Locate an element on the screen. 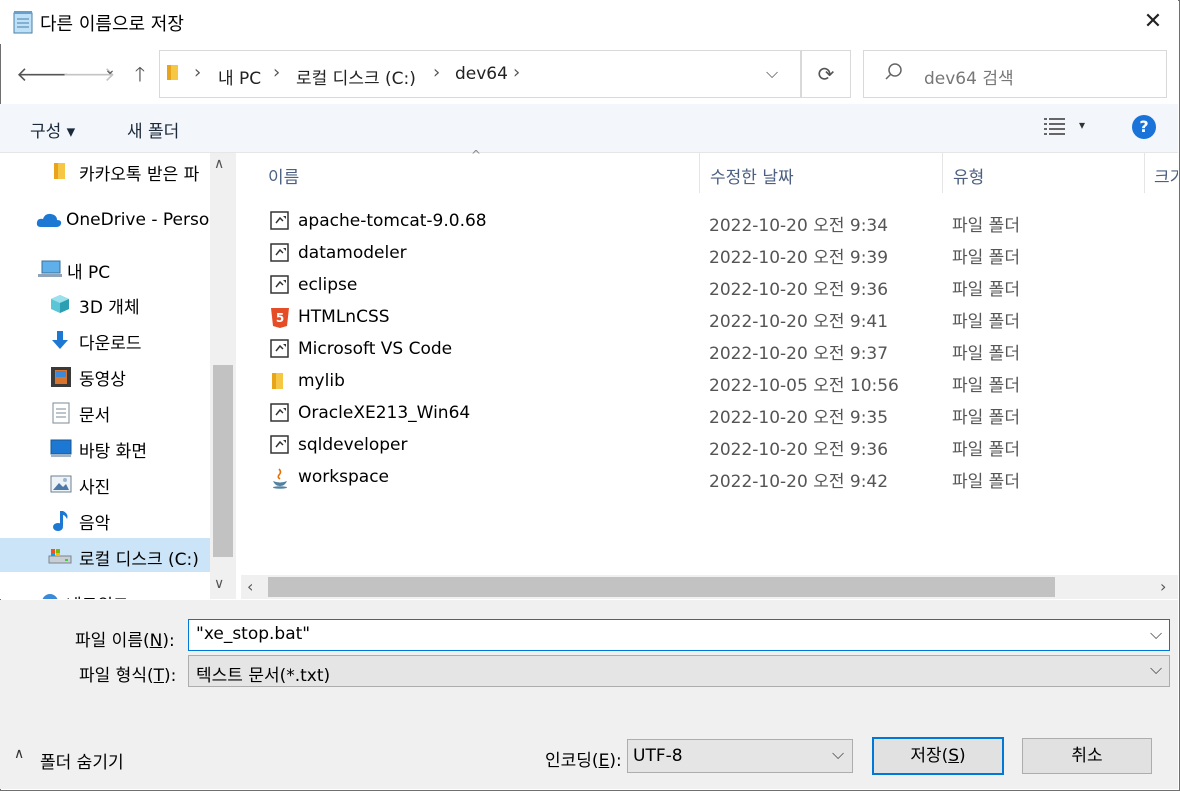 Image resolution: width=1180 pixels, height=791 pixels. back-arrow-icon: 🡐 is located at coordinates (43, 74).